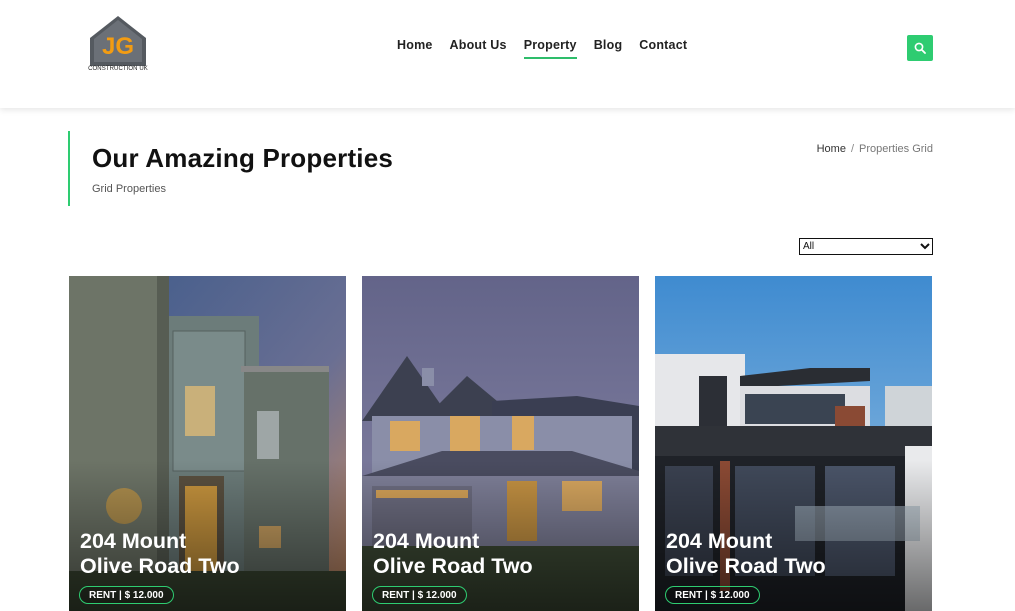  What do you see at coordinates (608, 47) in the screenshot?
I see `nav-blog: Blog` at bounding box center [608, 47].